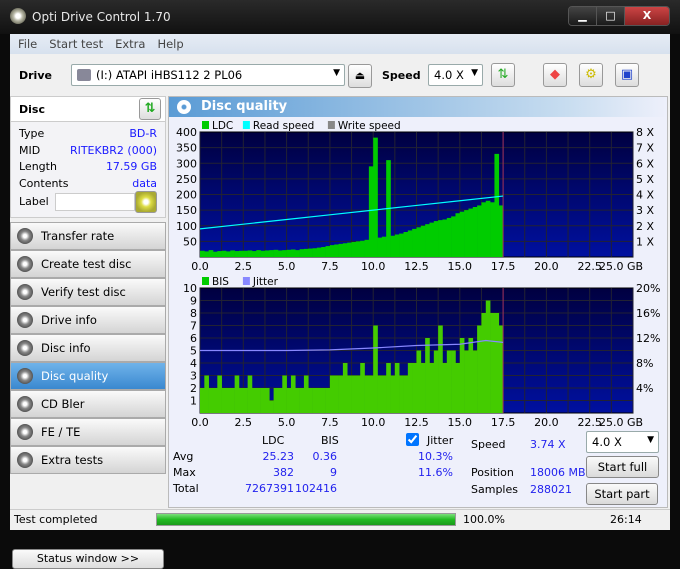  What do you see at coordinates (88, 376) in the screenshot?
I see `nav-disc-quality: Disc quality` at bounding box center [88, 376].